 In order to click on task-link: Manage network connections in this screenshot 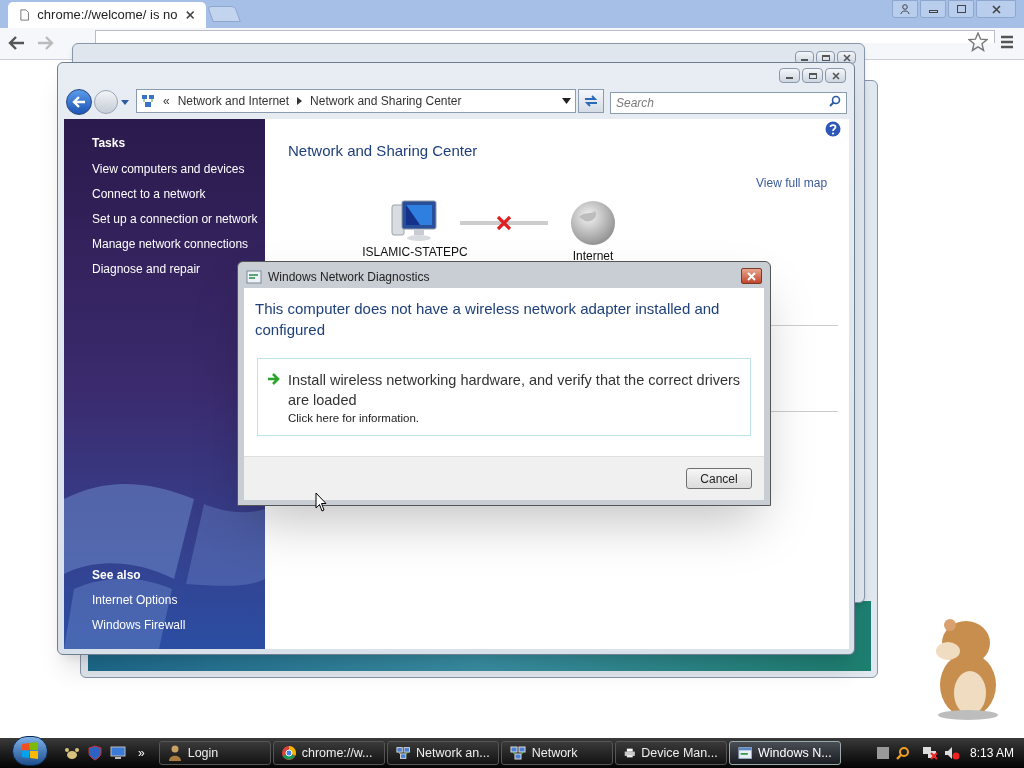, I will do `click(178, 244)`.